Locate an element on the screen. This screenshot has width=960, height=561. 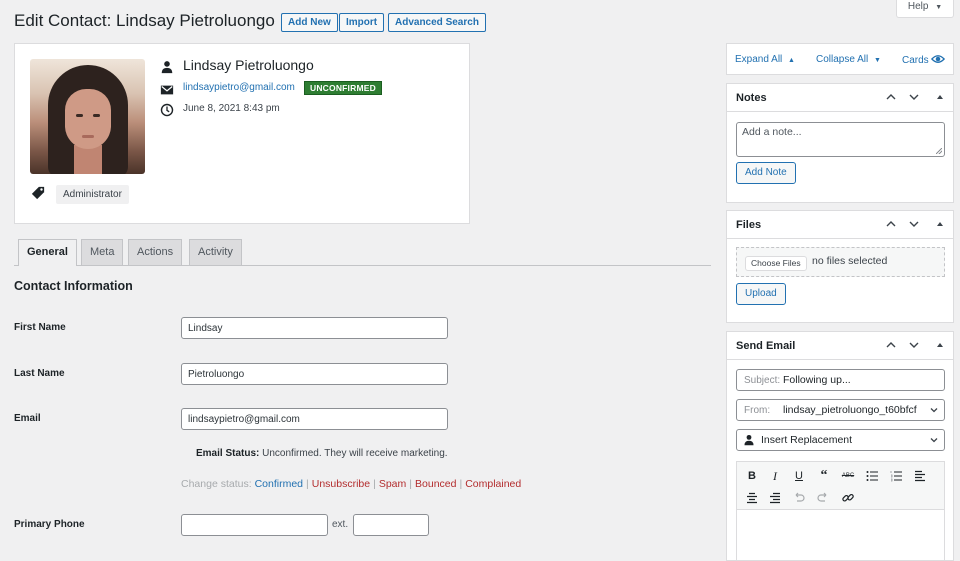
tab-activity: Activity is located at coordinates (215, 252).